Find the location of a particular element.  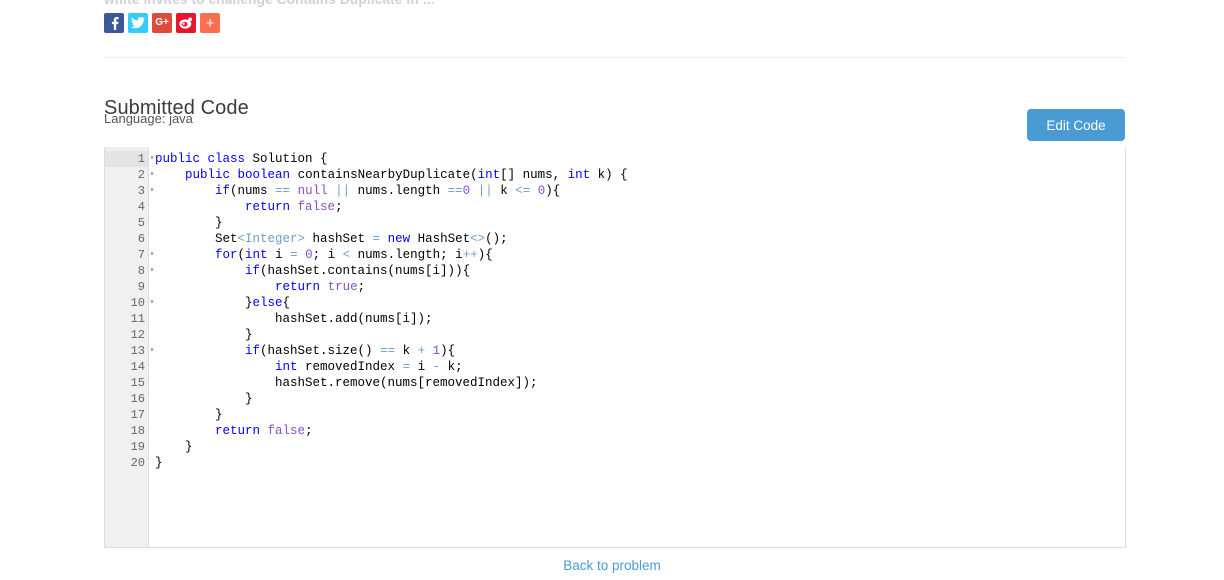

gutter-line-7: 7 ▾ is located at coordinates (130, 255).